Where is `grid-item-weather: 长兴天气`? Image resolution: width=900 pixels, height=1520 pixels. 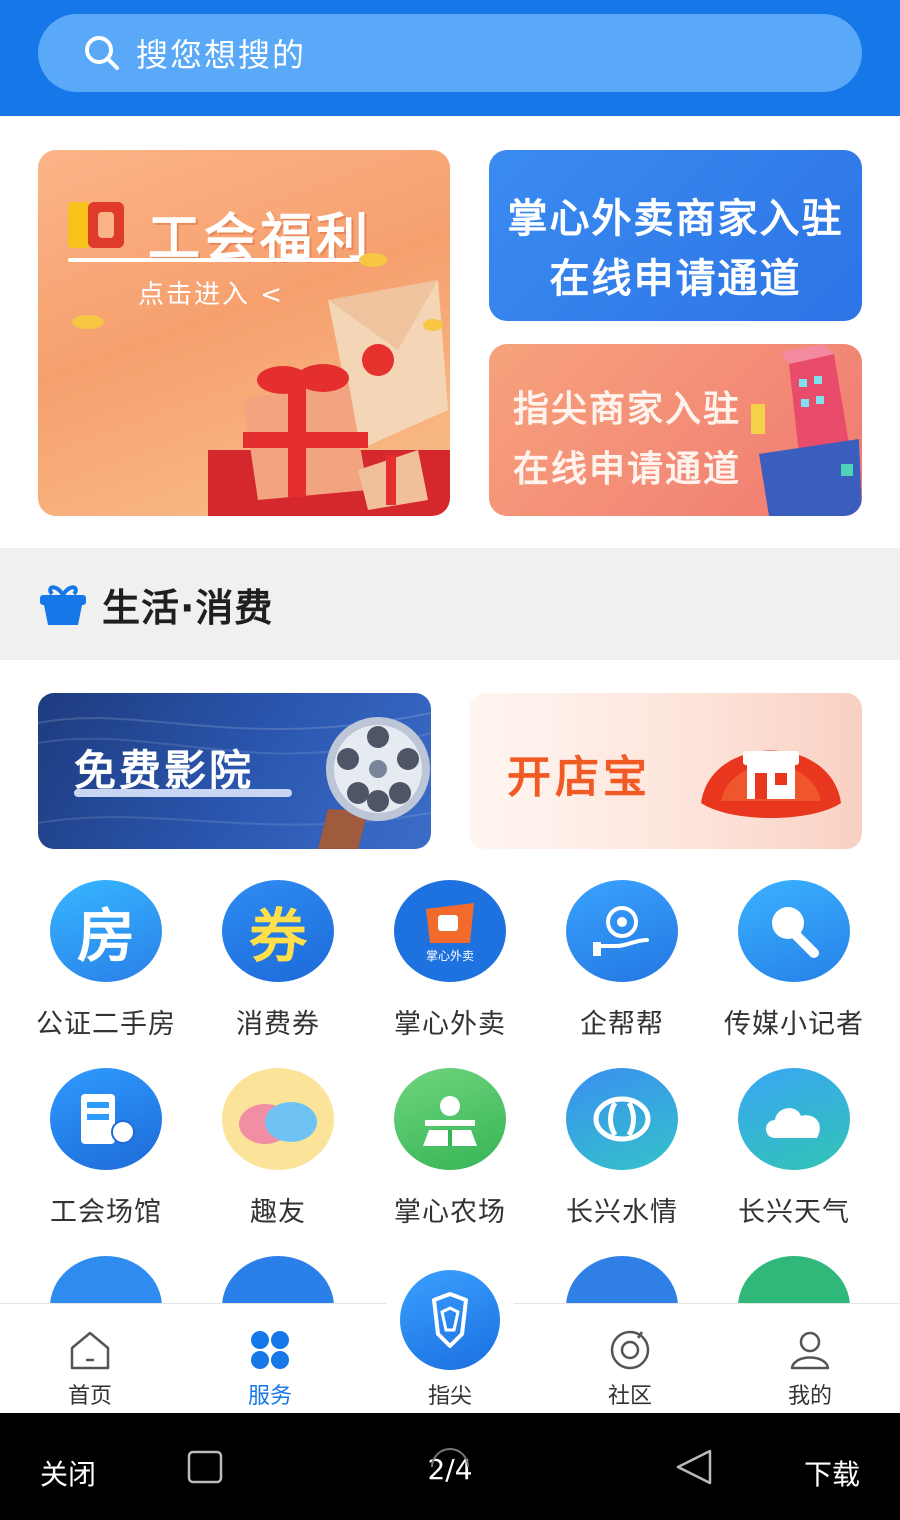 grid-item-weather: 长兴天气 is located at coordinates (794, 1153).